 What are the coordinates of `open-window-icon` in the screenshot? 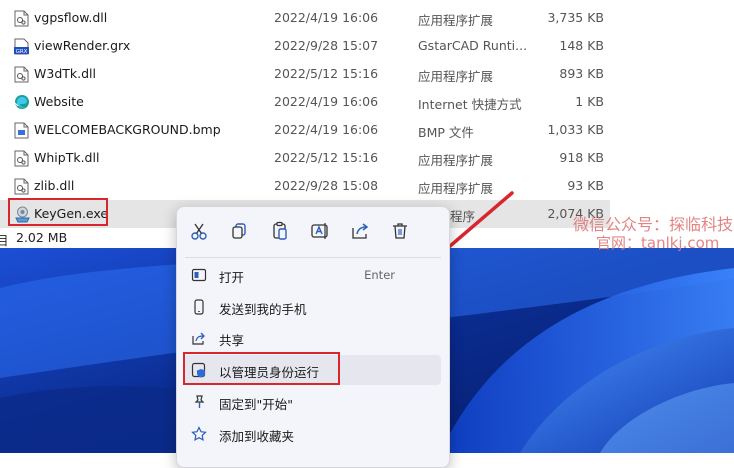 It's located at (199, 275).